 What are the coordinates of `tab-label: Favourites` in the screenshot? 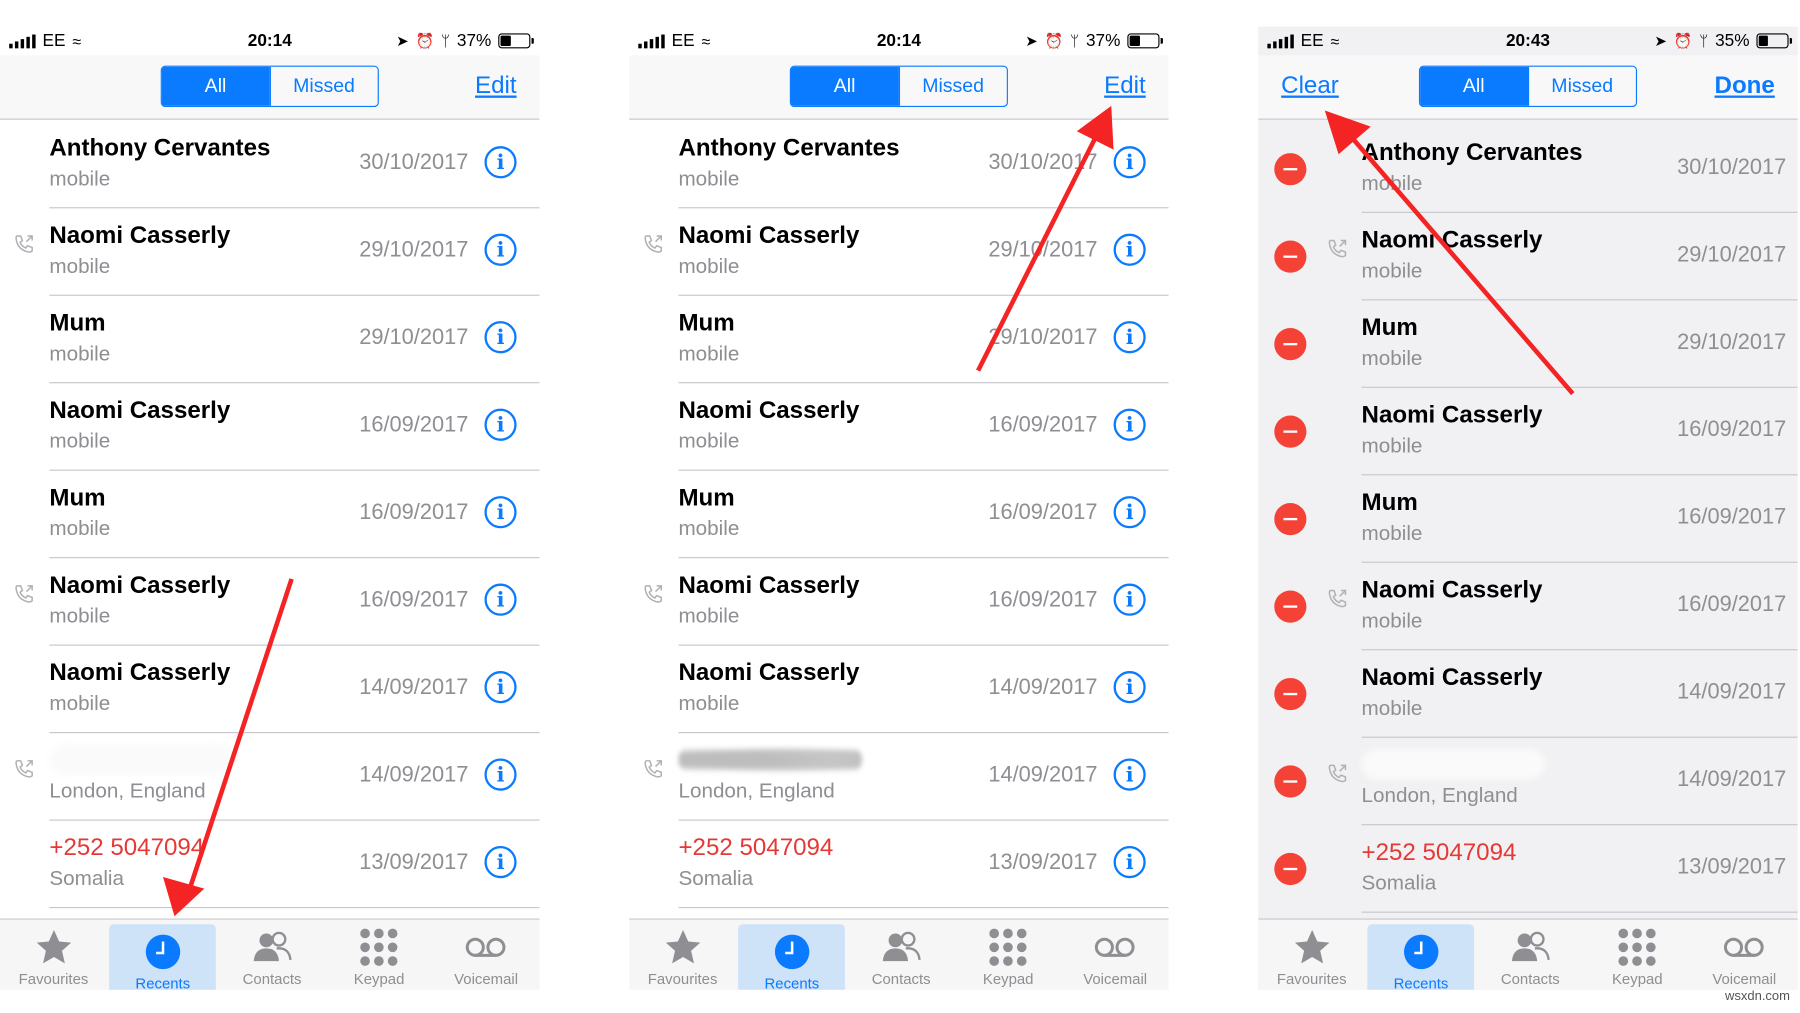 It's located at (1311, 979).